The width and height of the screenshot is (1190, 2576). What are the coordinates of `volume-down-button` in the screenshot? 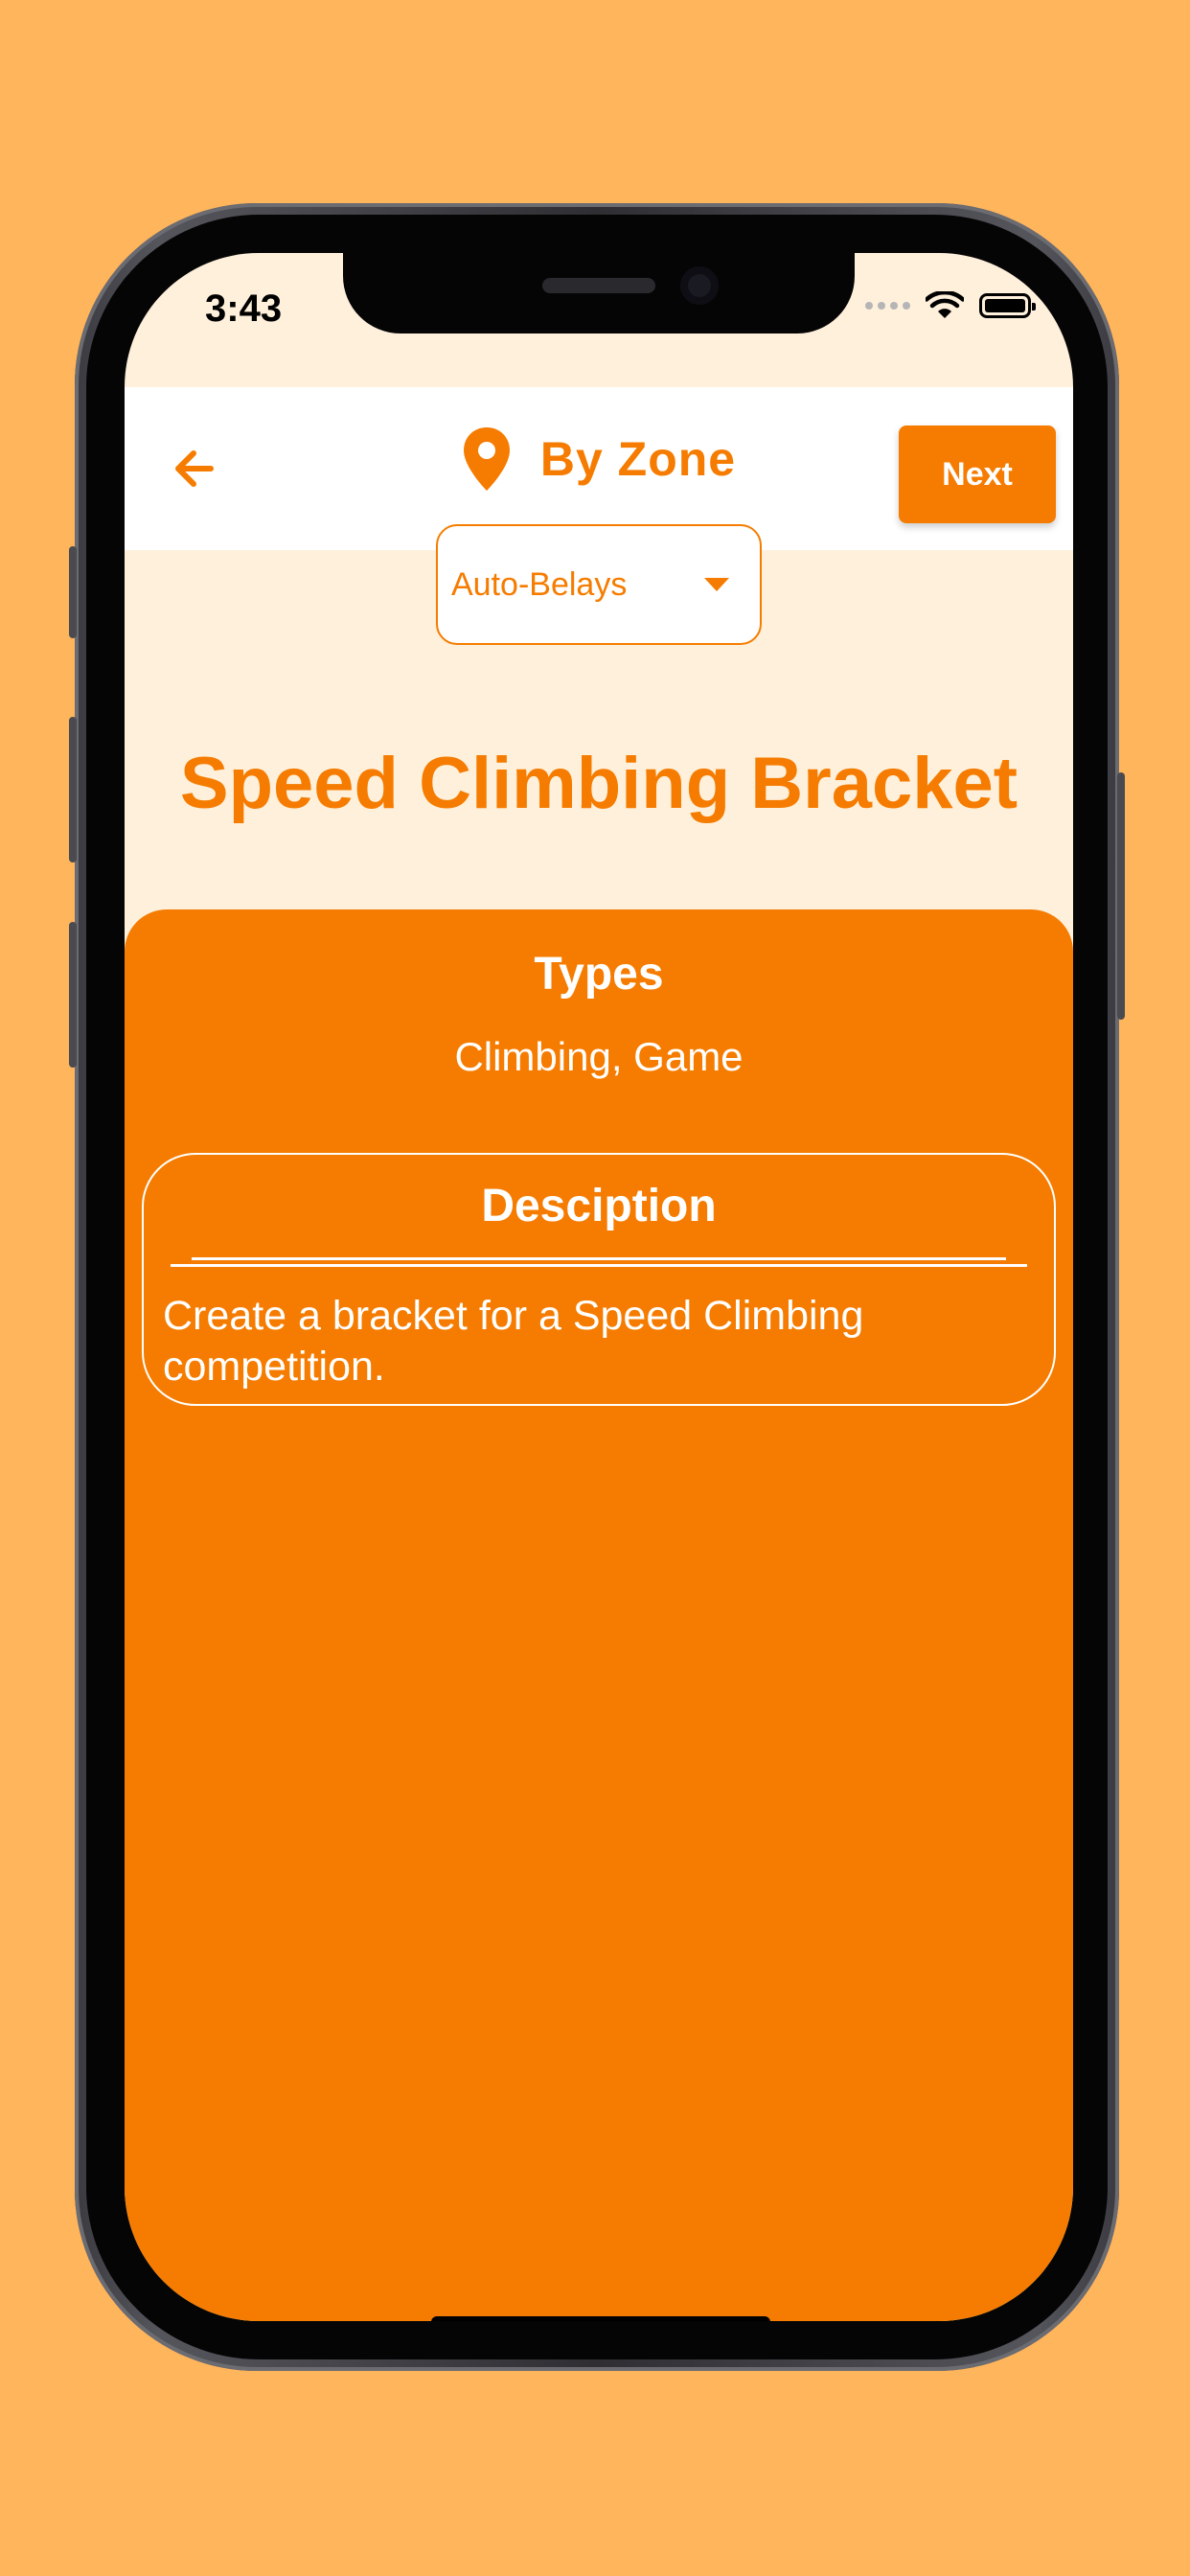 It's located at (73, 995).